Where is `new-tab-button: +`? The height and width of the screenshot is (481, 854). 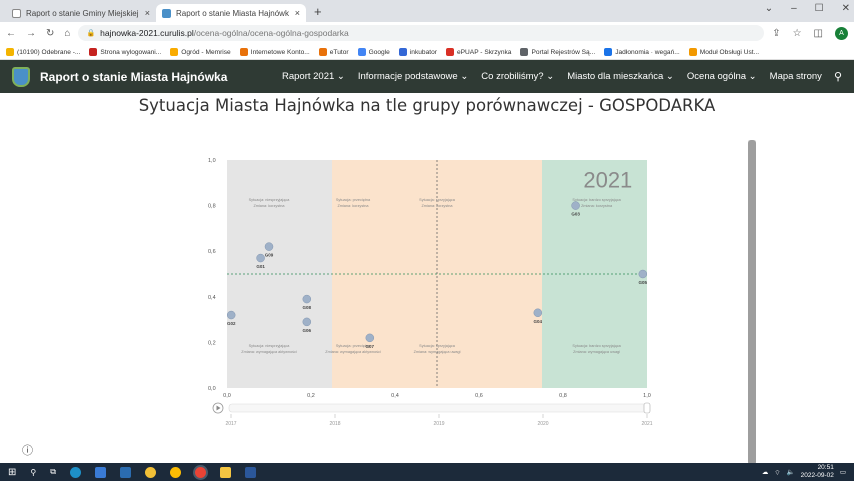
new-tab-button: + is located at coordinates (318, 11).